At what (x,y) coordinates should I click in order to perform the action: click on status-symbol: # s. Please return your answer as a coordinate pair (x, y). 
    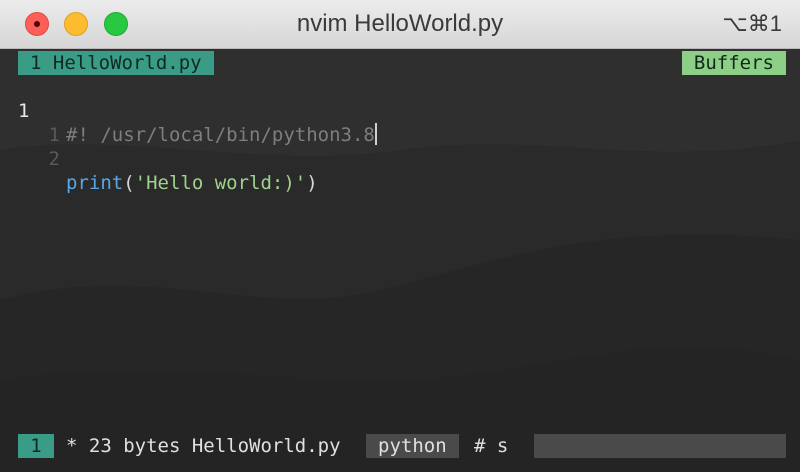
    Looking at the image, I should click on (491, 446).